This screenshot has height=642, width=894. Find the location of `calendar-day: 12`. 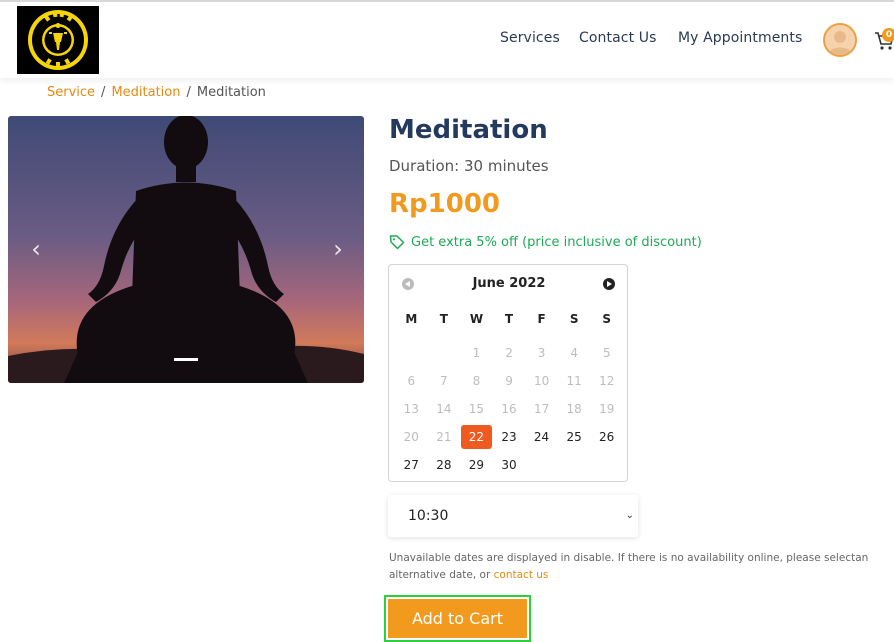

calendar-day: 12 is located at coordinates (607, 381).